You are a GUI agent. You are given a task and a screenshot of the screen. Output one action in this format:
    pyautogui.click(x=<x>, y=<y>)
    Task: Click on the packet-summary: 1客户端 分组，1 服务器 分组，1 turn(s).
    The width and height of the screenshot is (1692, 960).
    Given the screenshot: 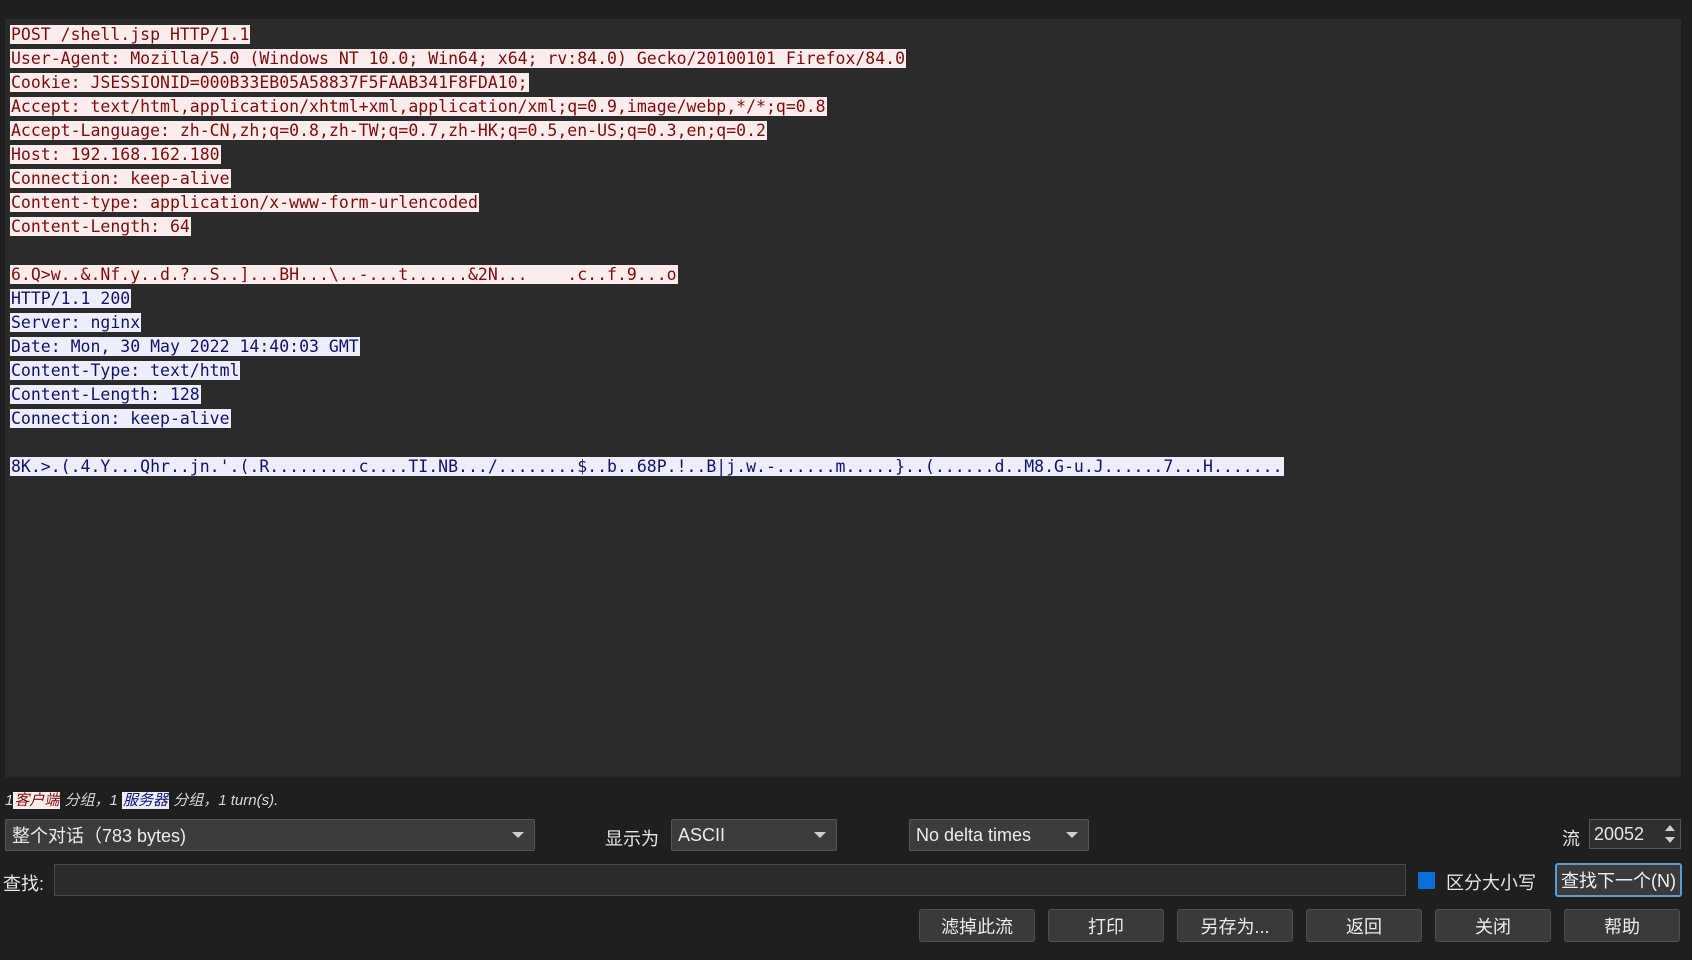 What is the action you would take?
    pyautogui.click(x=141, y=799)
    